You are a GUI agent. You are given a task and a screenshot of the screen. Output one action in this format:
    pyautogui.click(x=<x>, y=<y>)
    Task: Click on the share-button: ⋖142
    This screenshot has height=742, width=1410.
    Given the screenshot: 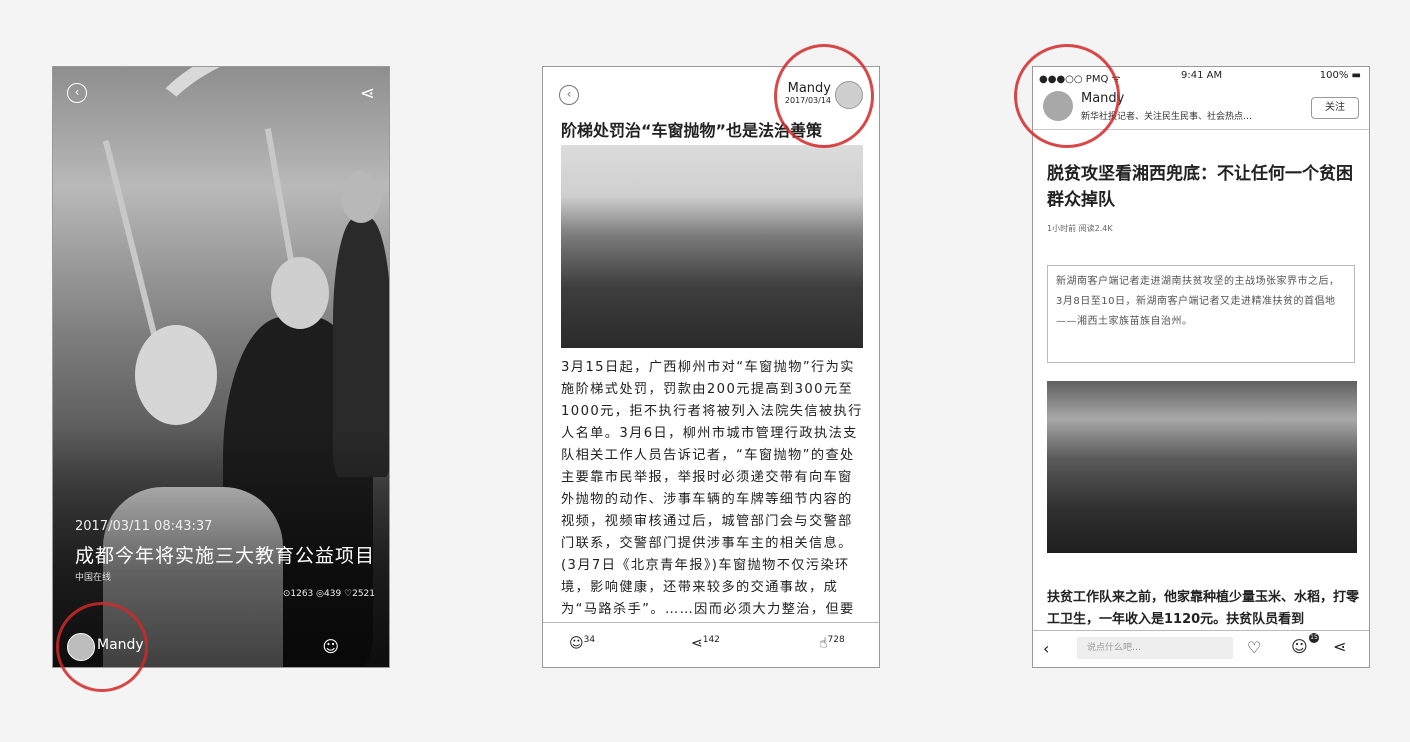 What is the action you would take?
    pyautogui.click(x=705, y=643)
    